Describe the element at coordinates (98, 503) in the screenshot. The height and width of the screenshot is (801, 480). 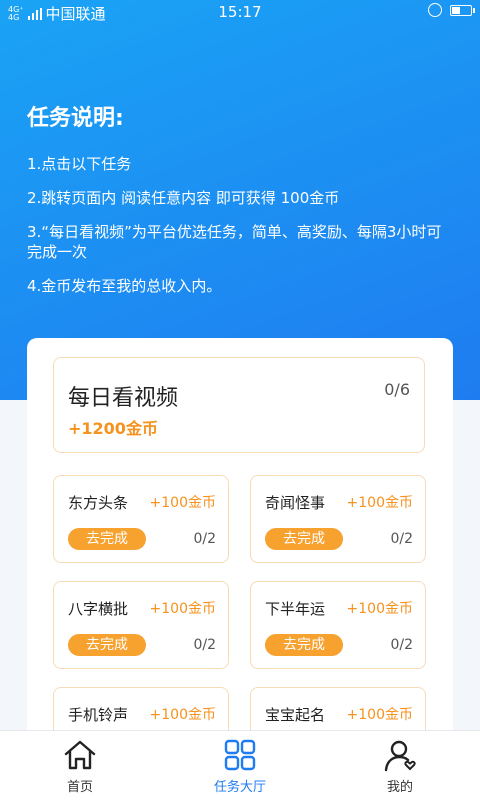
I see `task-name: 东方头条` at that location.